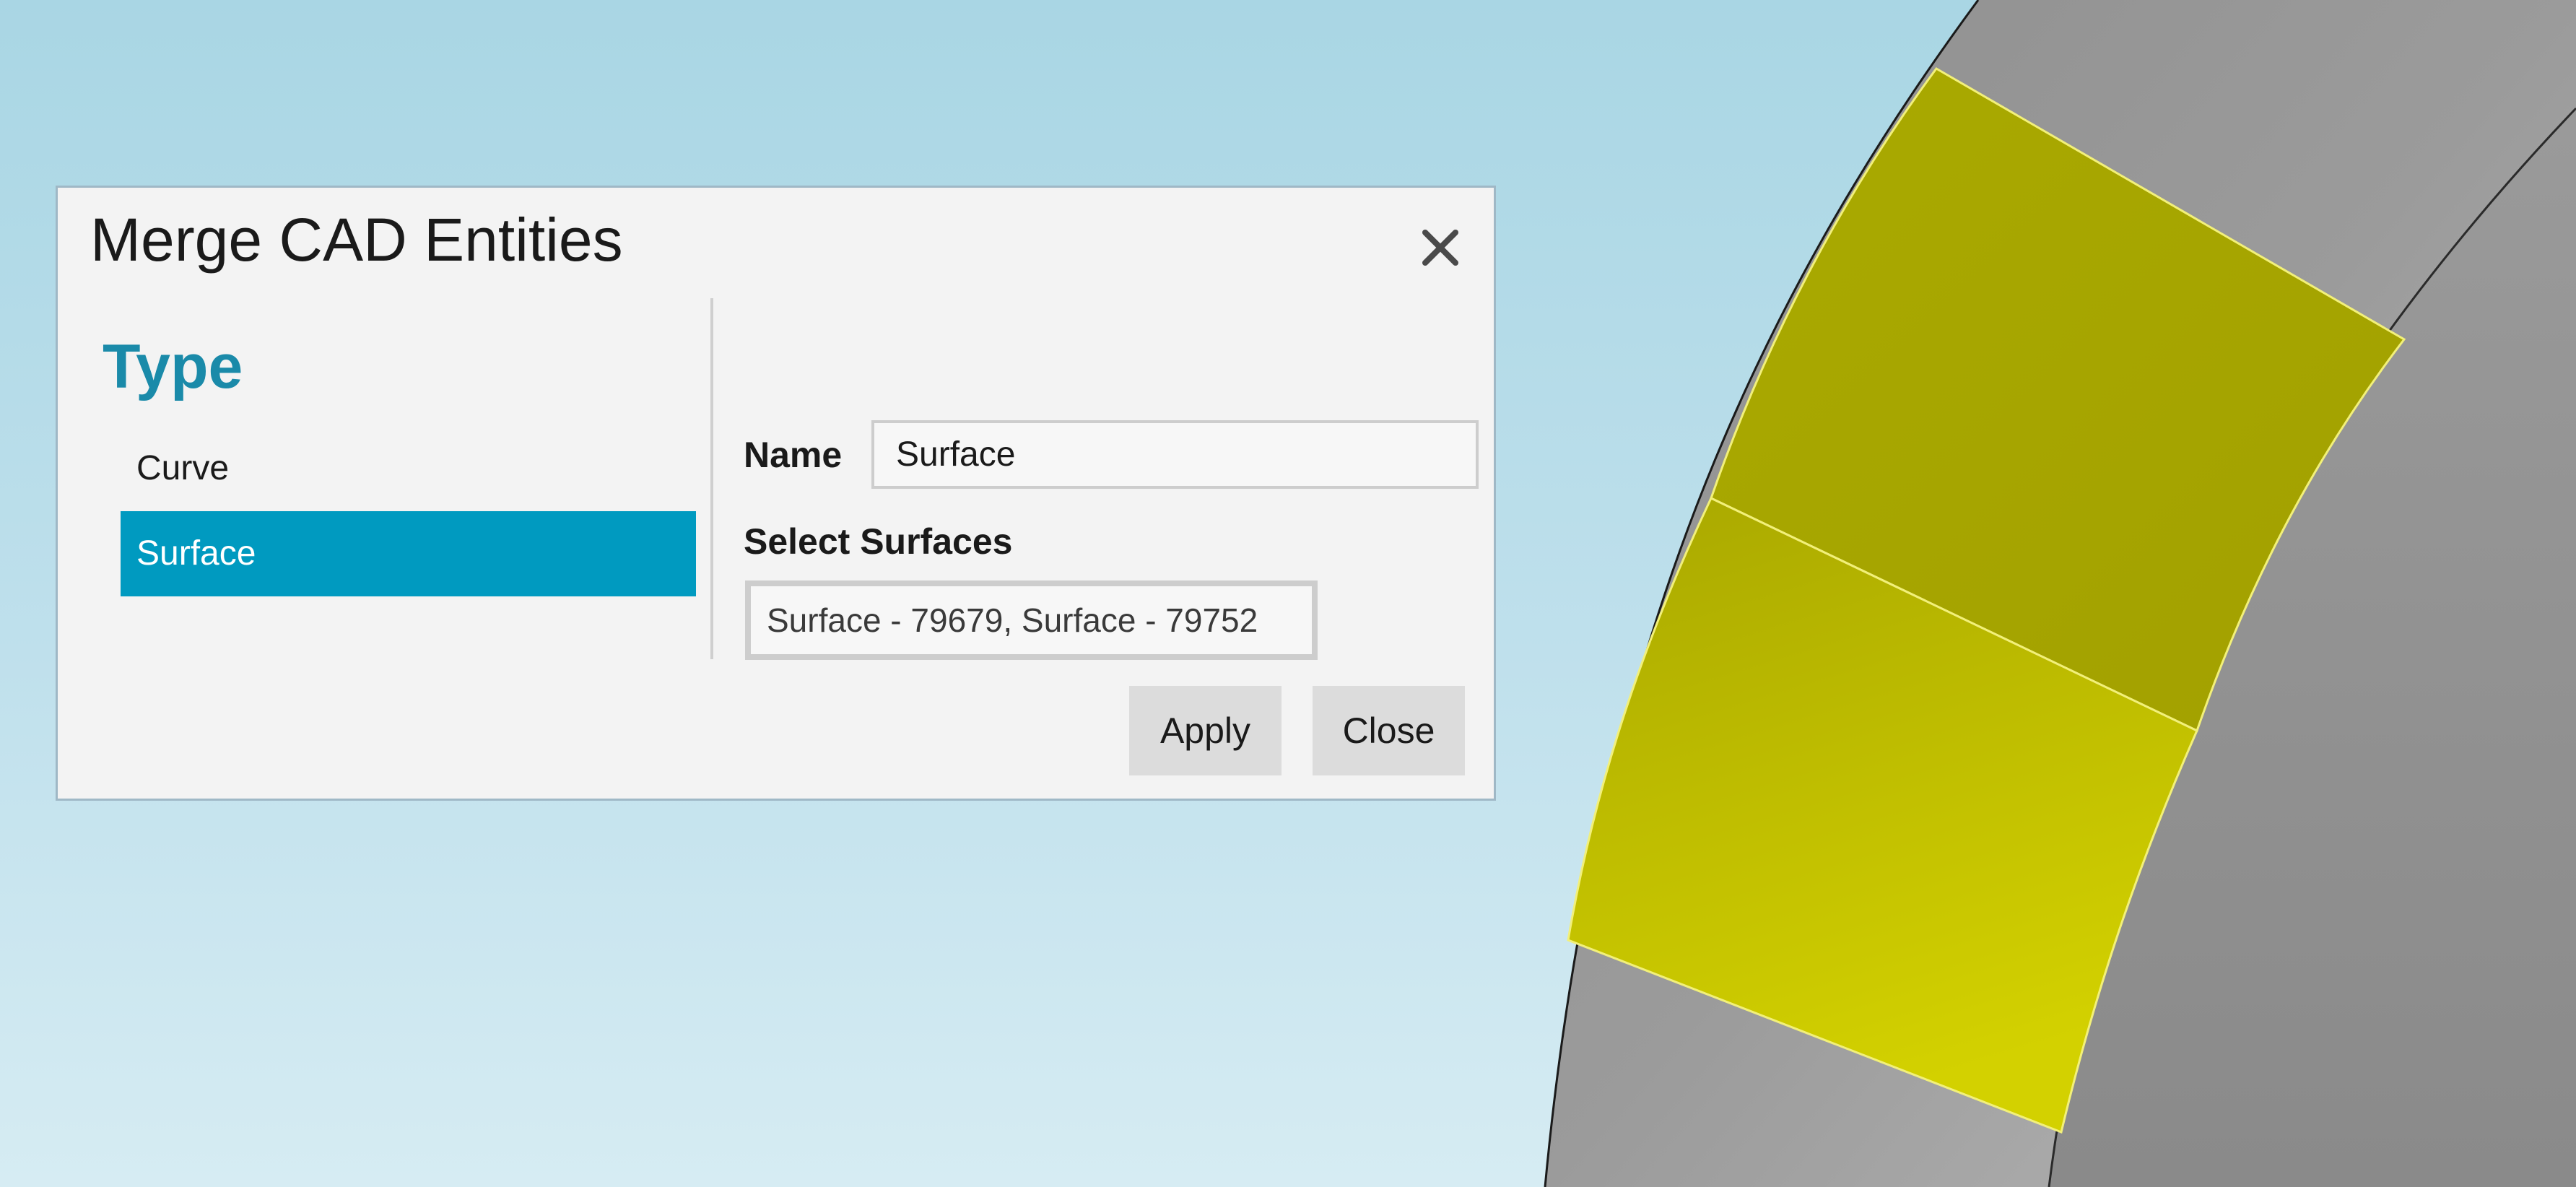  I want to click on dialog-title: Merge CAD Entities, so click(356, 240).